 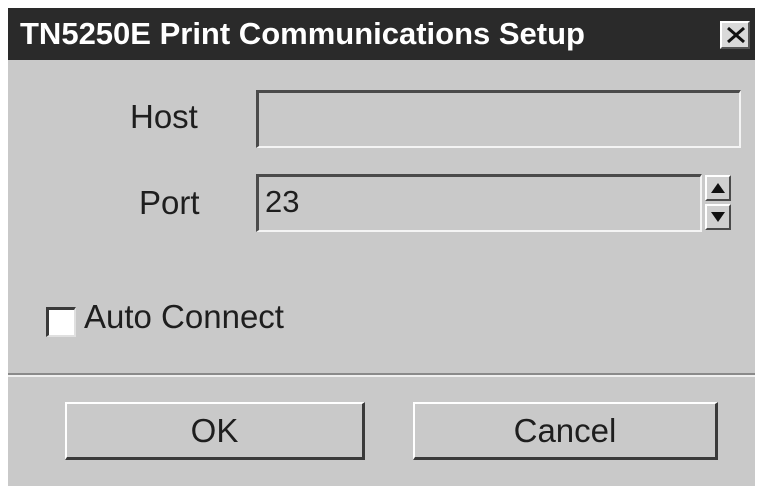 What do you see at coordinates (381, 375) in the screenshot?
I see `separator` at bounding box center [381, 375].